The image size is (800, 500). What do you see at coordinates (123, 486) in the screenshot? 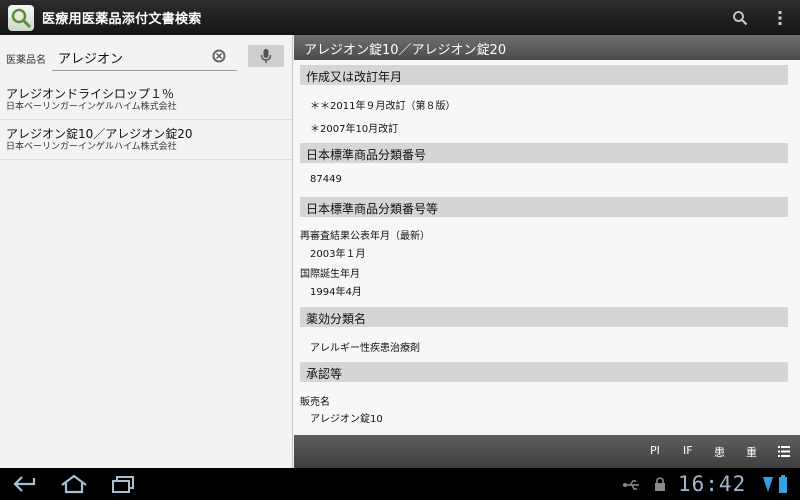
I see `recent-apps-icon` at bounding box center [123, 486].